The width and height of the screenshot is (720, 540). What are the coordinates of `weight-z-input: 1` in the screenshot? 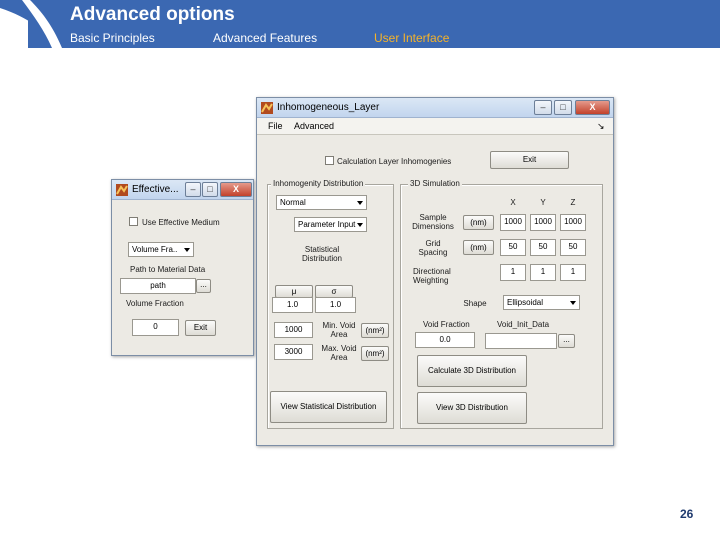 It's located at (573, 272).